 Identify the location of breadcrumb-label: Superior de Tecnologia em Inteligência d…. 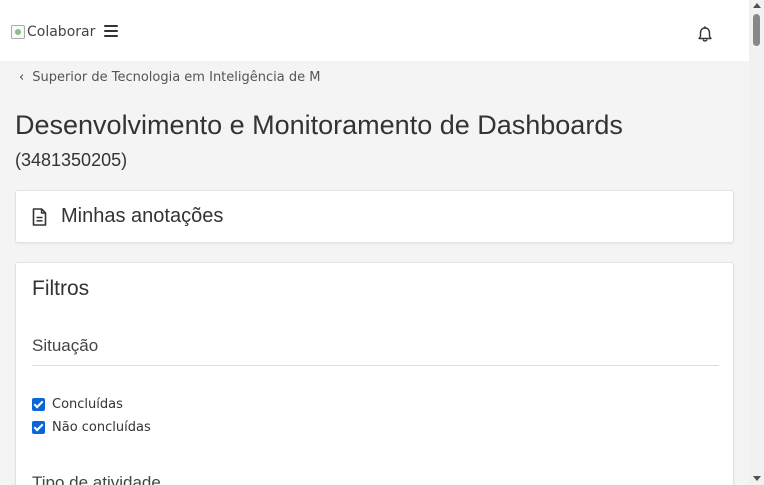
(176, 77).